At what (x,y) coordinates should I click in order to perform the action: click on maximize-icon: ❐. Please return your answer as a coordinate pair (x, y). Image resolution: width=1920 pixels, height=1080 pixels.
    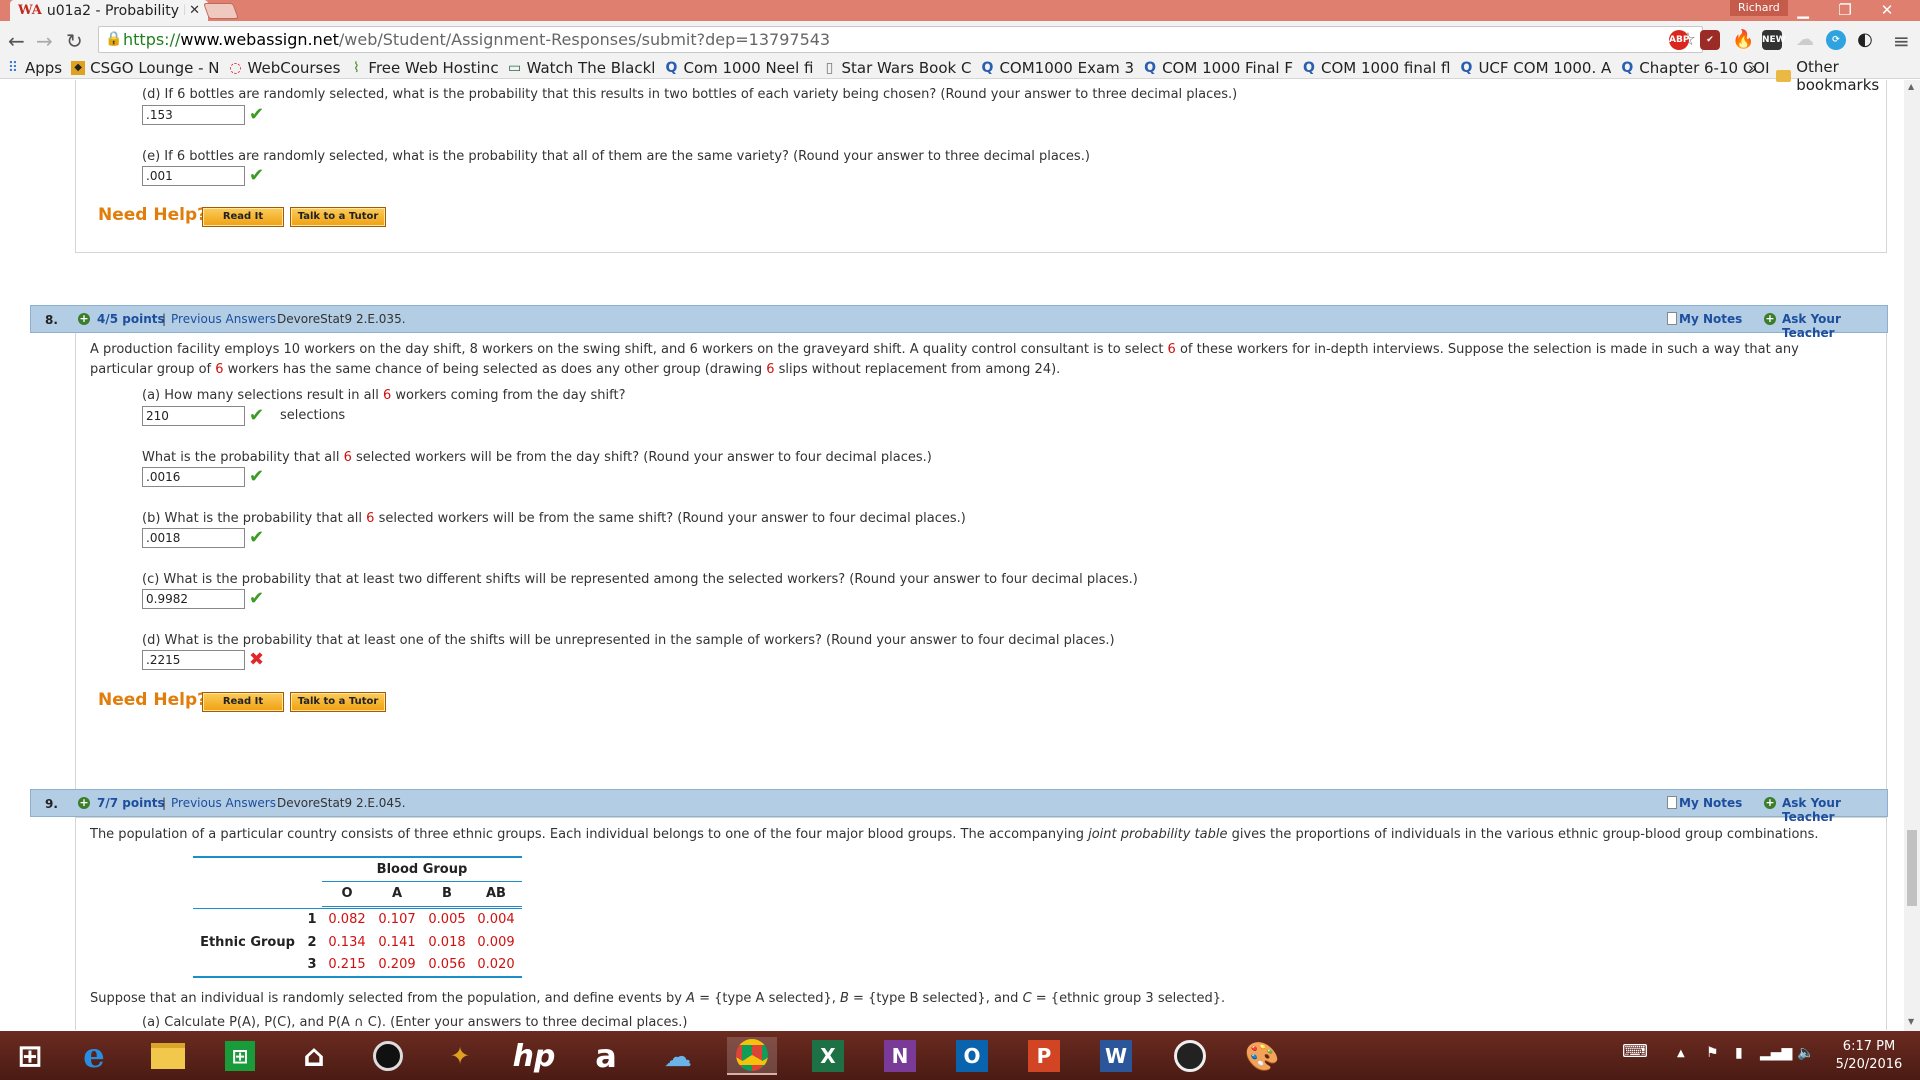
    Looking at the image, I should click on (1845, 10).